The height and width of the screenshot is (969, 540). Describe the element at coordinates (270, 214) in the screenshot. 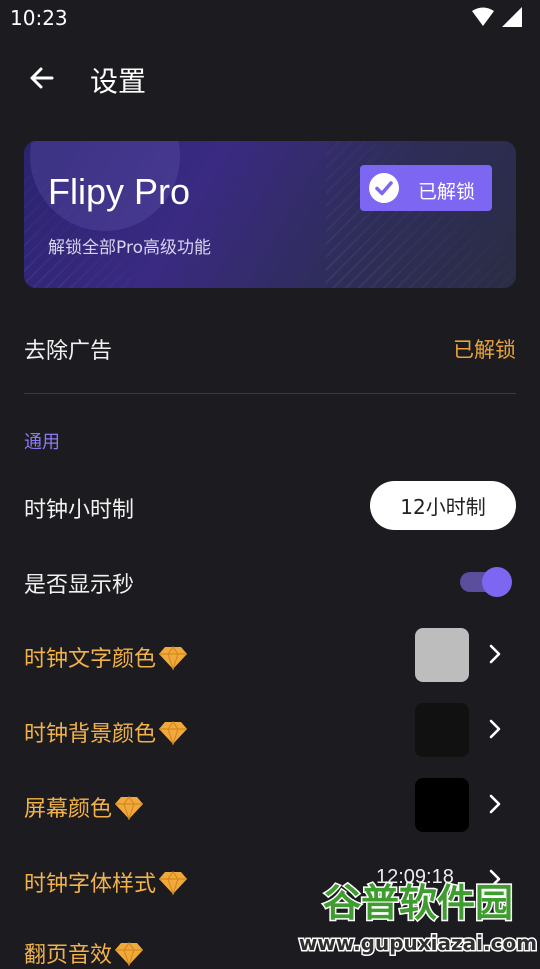

I see `pro-card: Flipy Pro 解锁全部Pro高级功能 已解锁` at that location.